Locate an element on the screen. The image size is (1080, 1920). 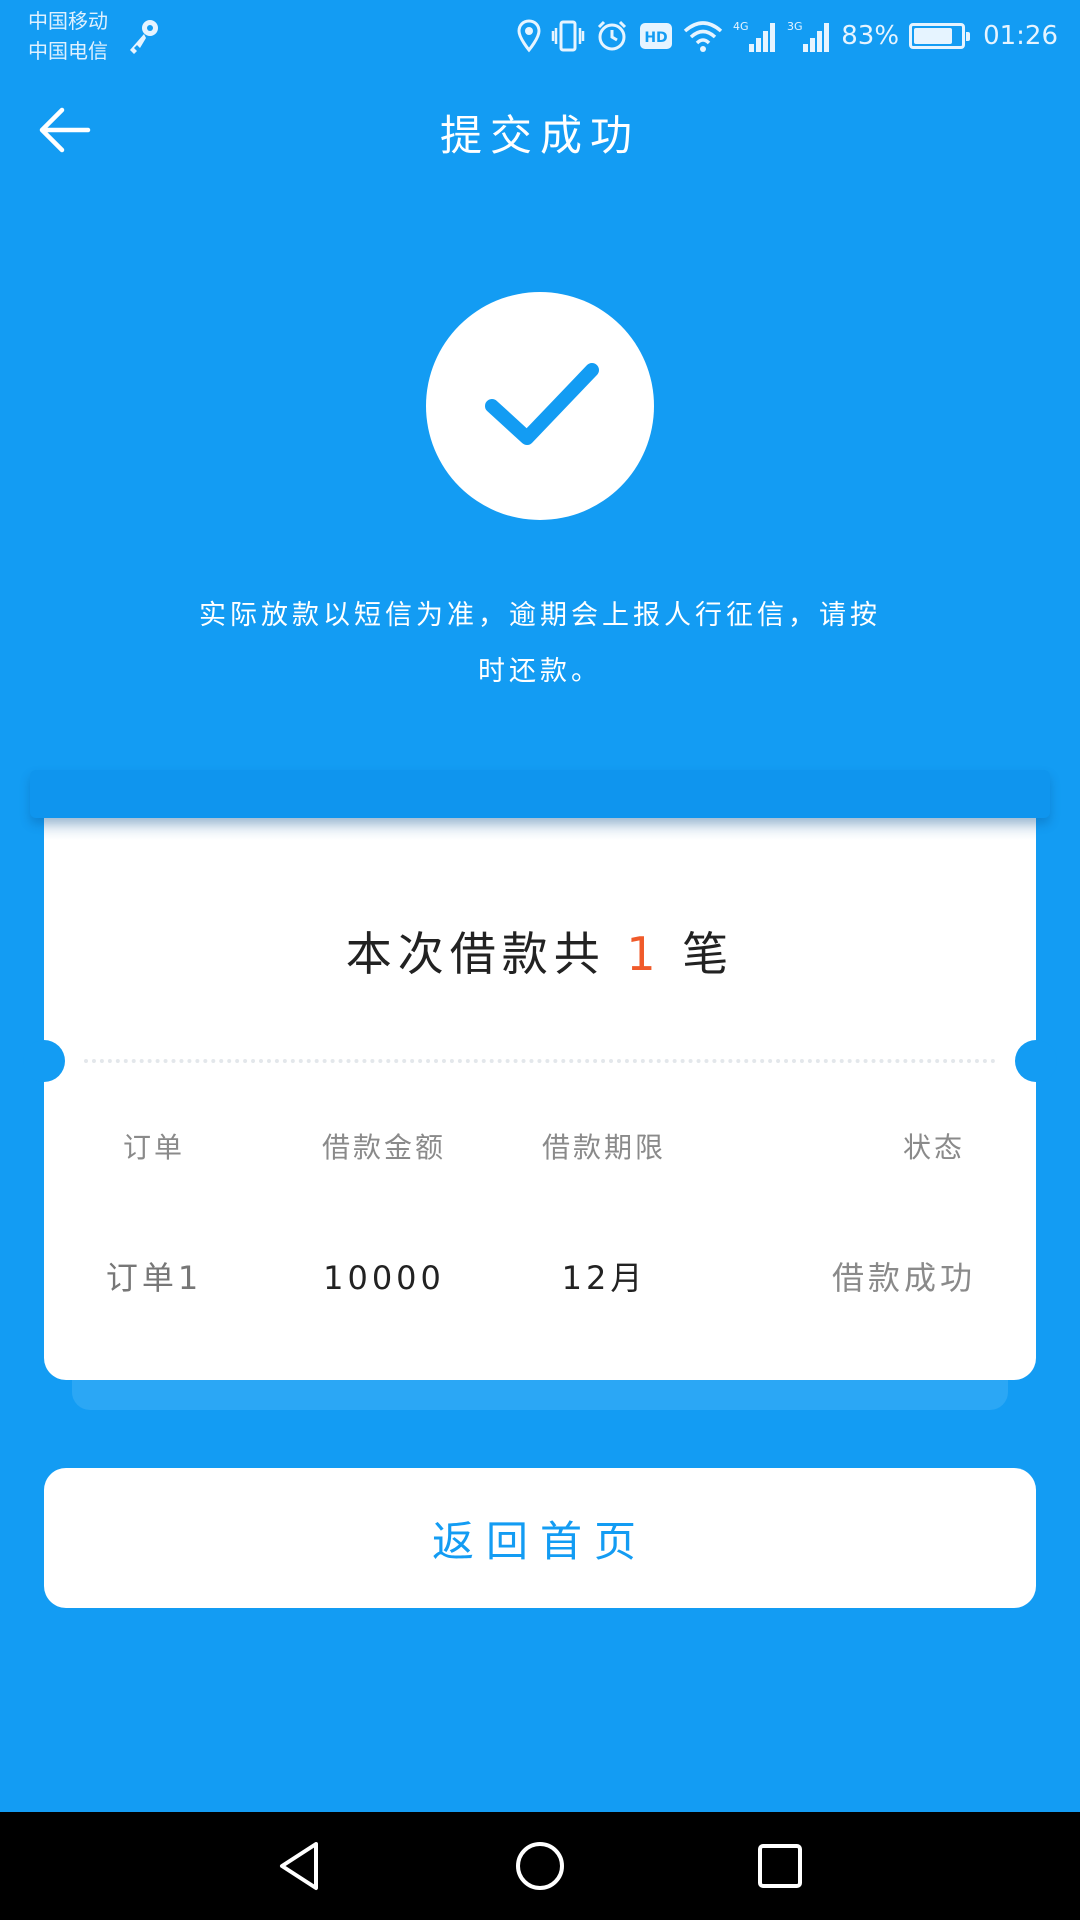
clock: 01:26 is located at coordinates (1020, 36).